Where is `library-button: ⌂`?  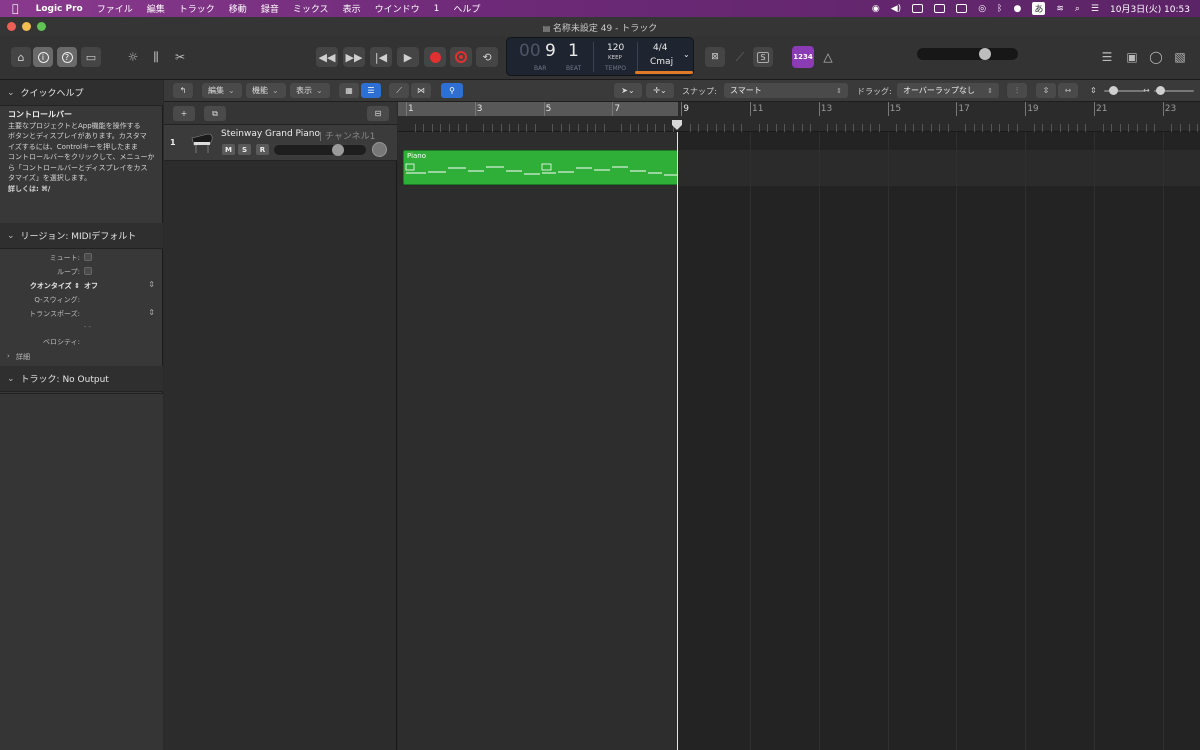 library-button: ⌂ is located at coordinates (21, 57).